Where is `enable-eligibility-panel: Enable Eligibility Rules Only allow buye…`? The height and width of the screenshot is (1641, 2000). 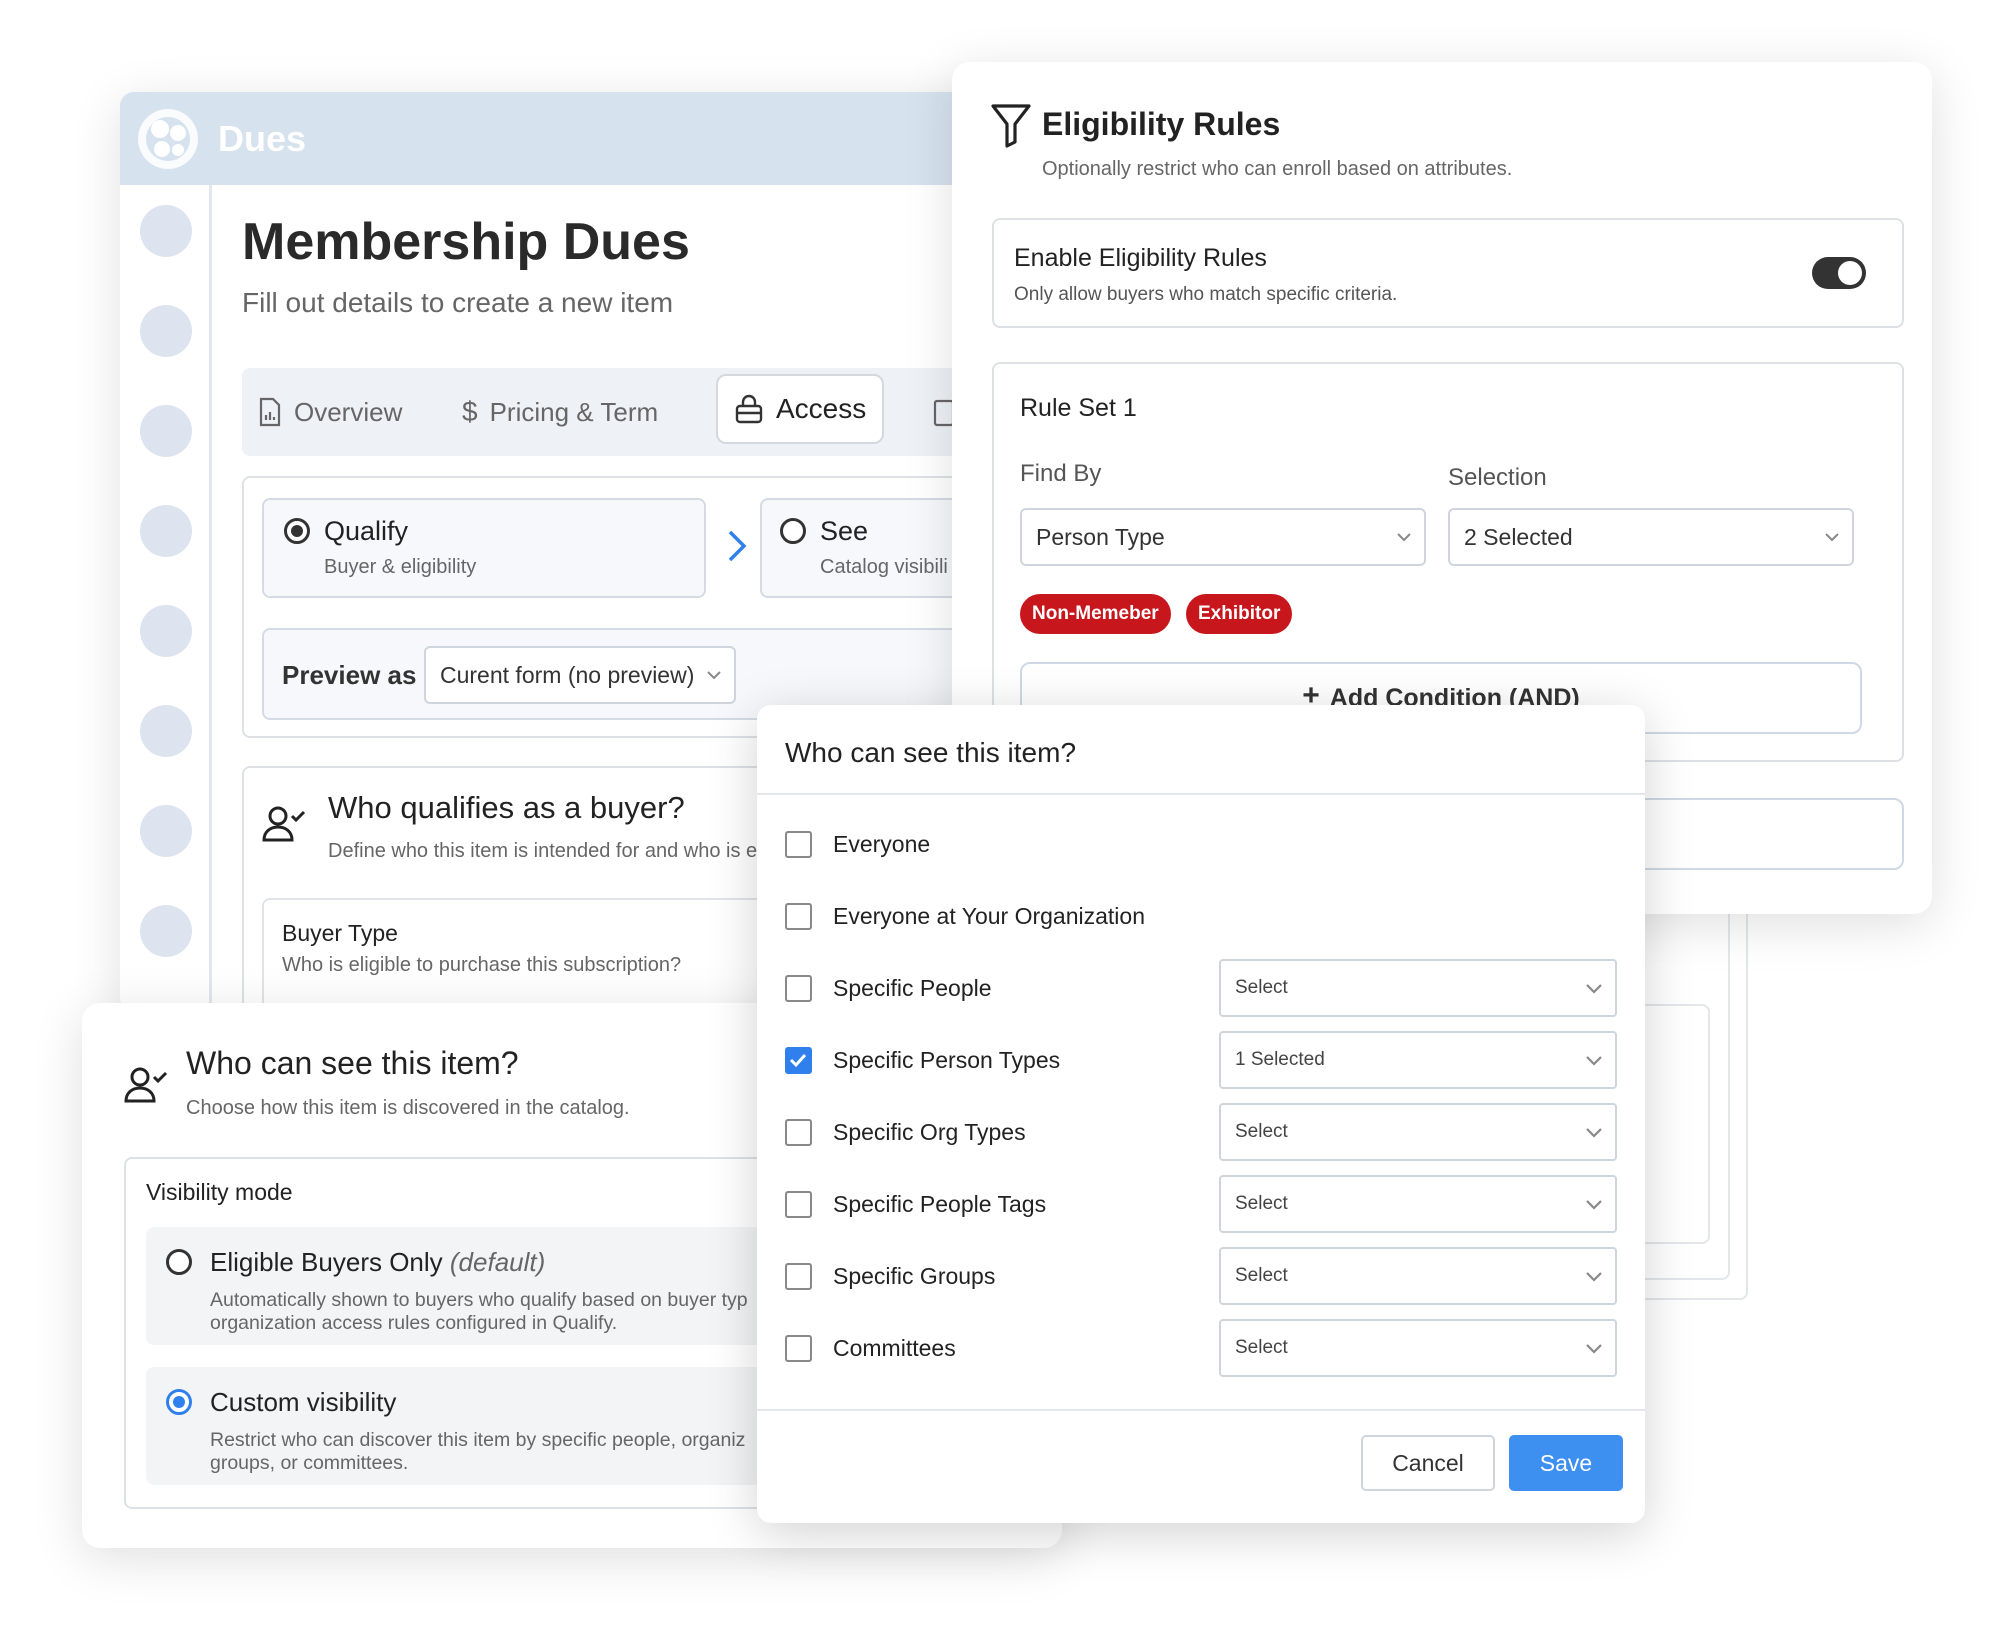
enable-eligibility-panel: Enable Eligibility Rules Only allow buye… is located at coordinates (1448, 273).